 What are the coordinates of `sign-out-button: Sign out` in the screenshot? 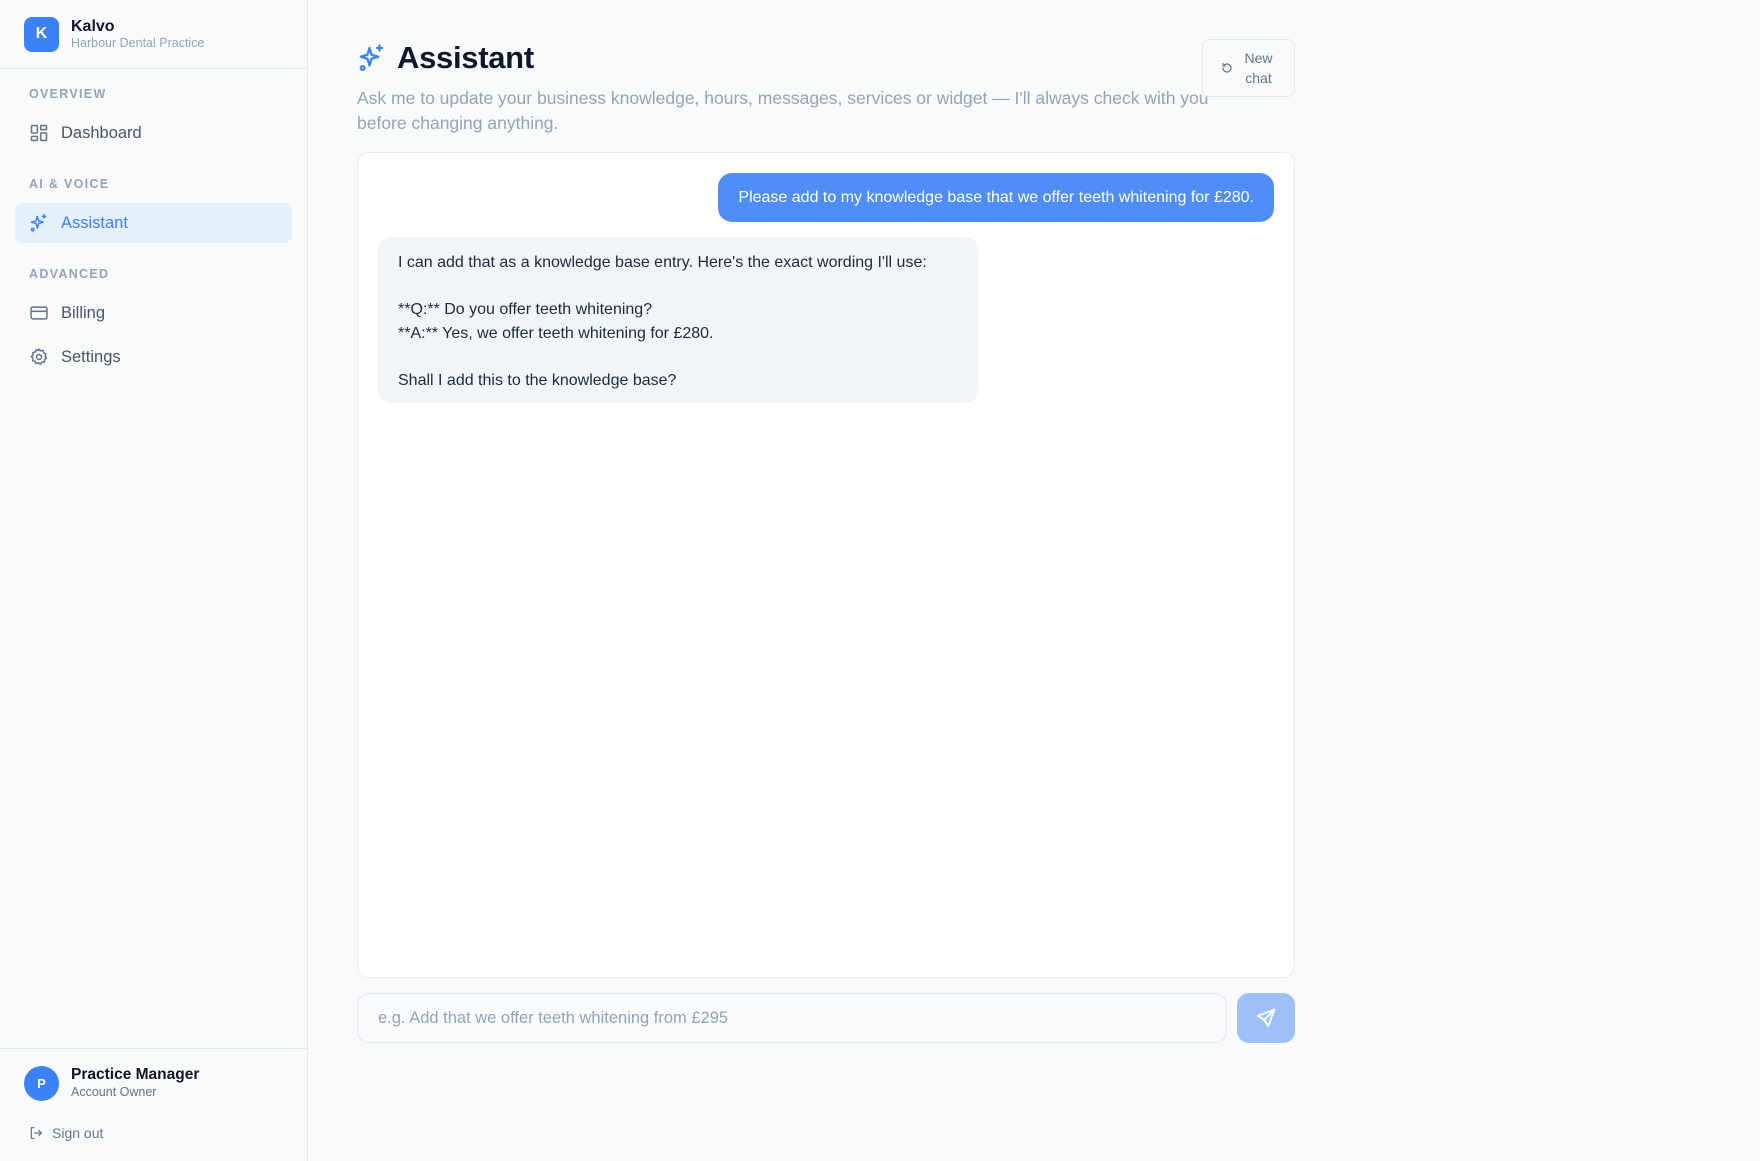 It's located at (153, 1133).